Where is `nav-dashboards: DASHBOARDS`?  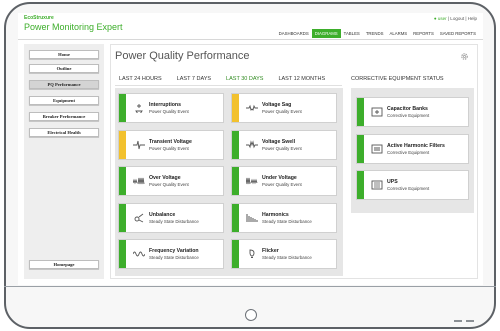
nav-dashboards: DASHBOARDS is located at coordinates (294, 33).